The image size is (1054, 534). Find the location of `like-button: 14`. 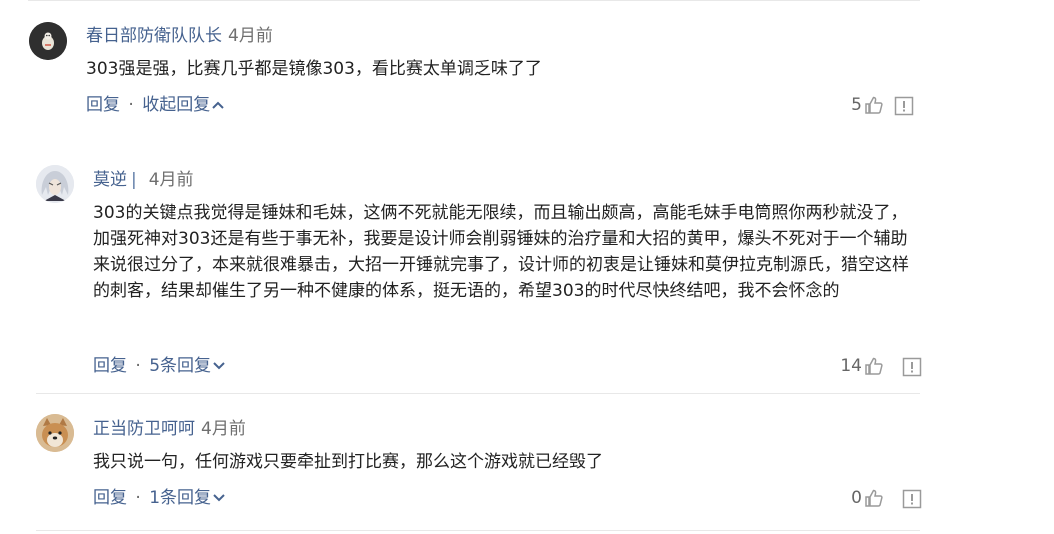

like-button: 14 is located at coordinates (862, 366).